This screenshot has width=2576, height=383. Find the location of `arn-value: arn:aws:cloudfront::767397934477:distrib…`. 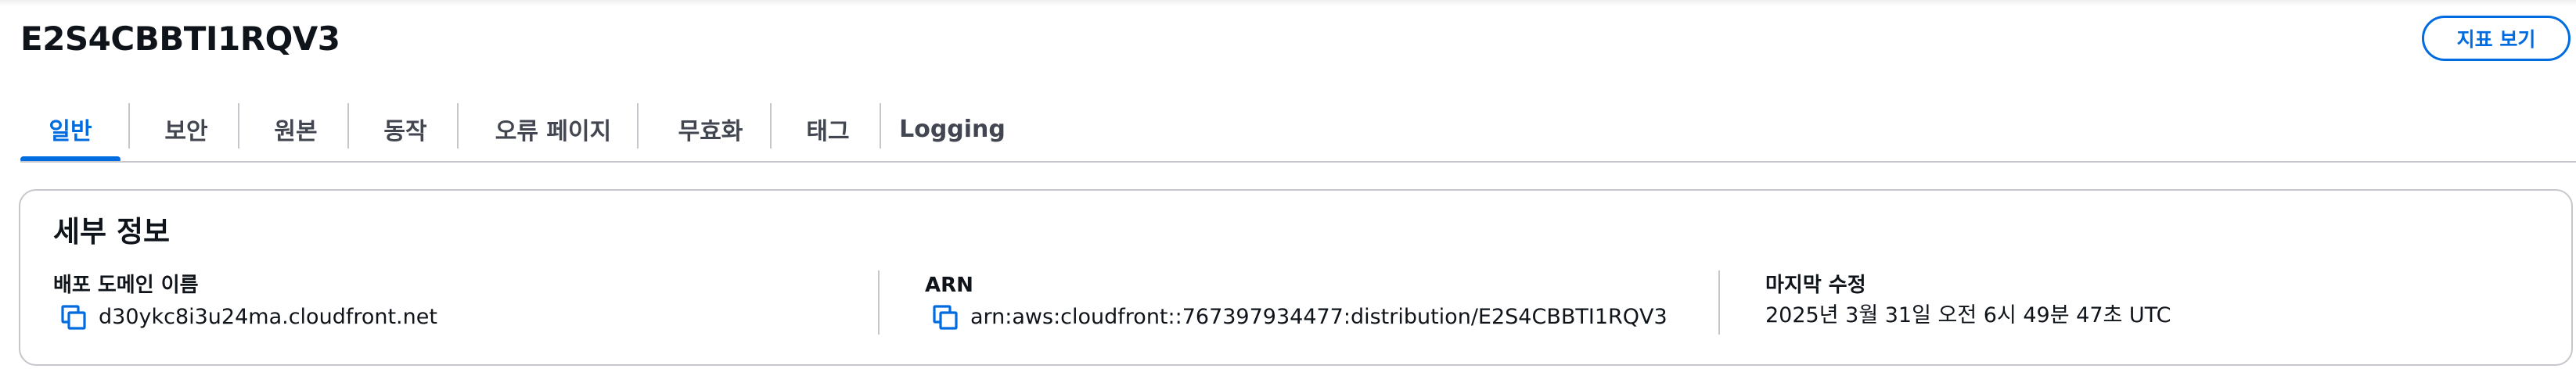

arn-value: arn:aws:cloudfront::767397934477:distrib… is located at coordinates (1319, 317).